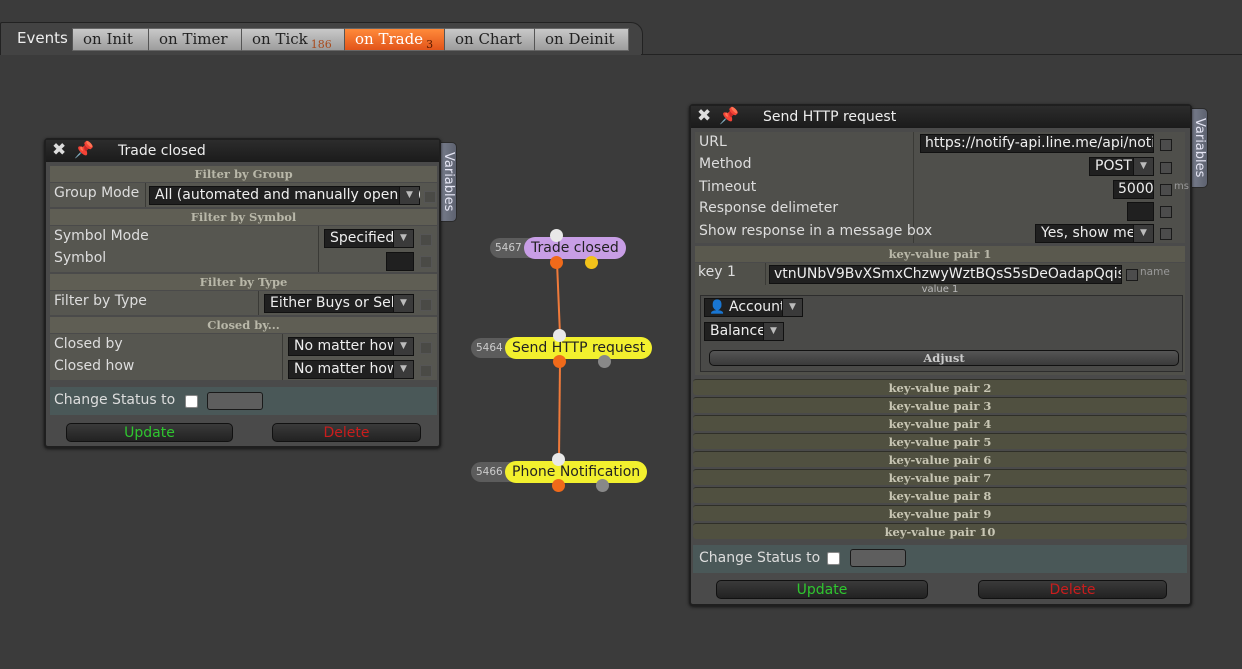 Image resolution: width=1242 pixels, height=669 pixels. Describe the element at coordinates (1133, 189) in the screenshot. I see `timeout-input: 5000` at that location.